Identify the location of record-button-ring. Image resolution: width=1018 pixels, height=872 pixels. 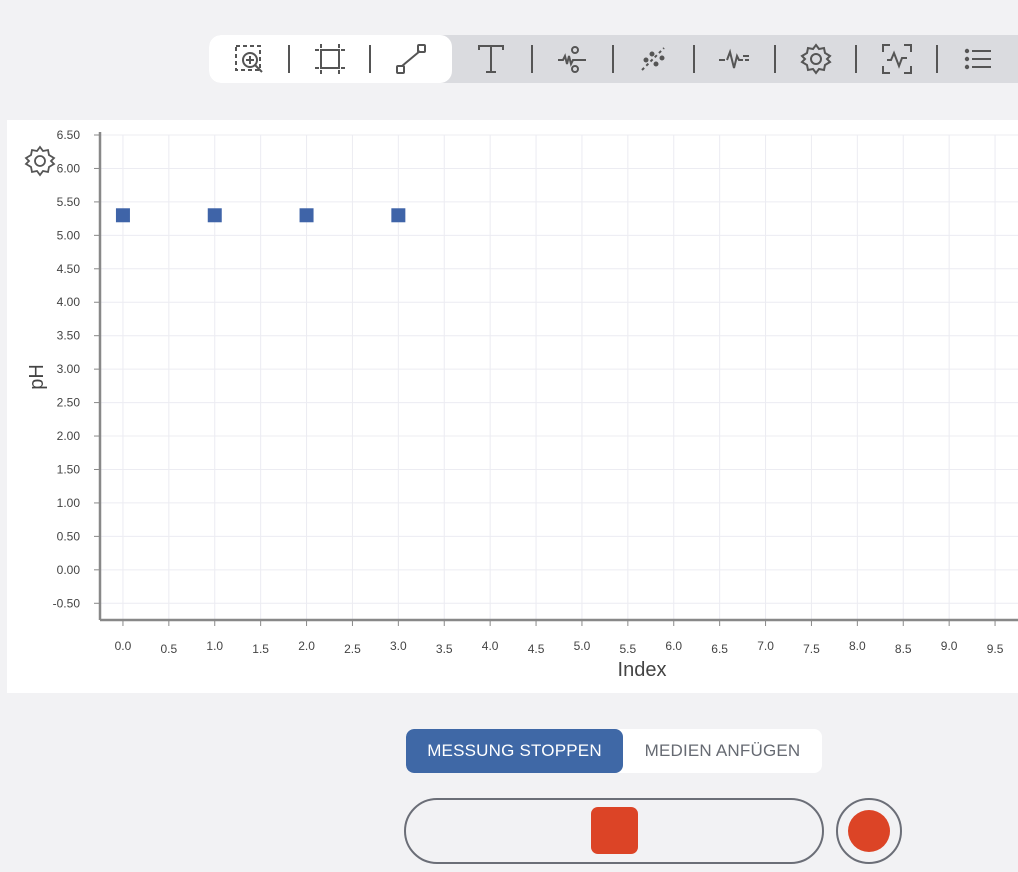
(869, 831).